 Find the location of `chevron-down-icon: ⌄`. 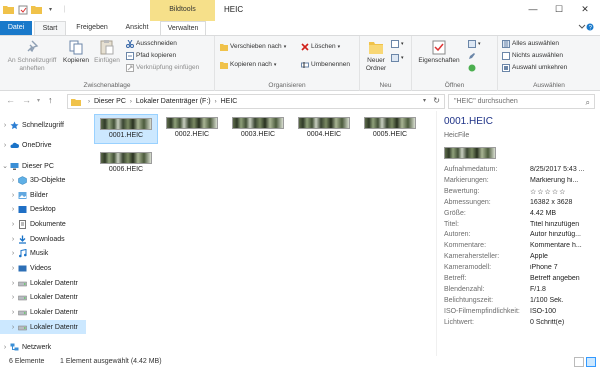

chevron-down-icon: ⌄ is located at coordinates (5, 166).